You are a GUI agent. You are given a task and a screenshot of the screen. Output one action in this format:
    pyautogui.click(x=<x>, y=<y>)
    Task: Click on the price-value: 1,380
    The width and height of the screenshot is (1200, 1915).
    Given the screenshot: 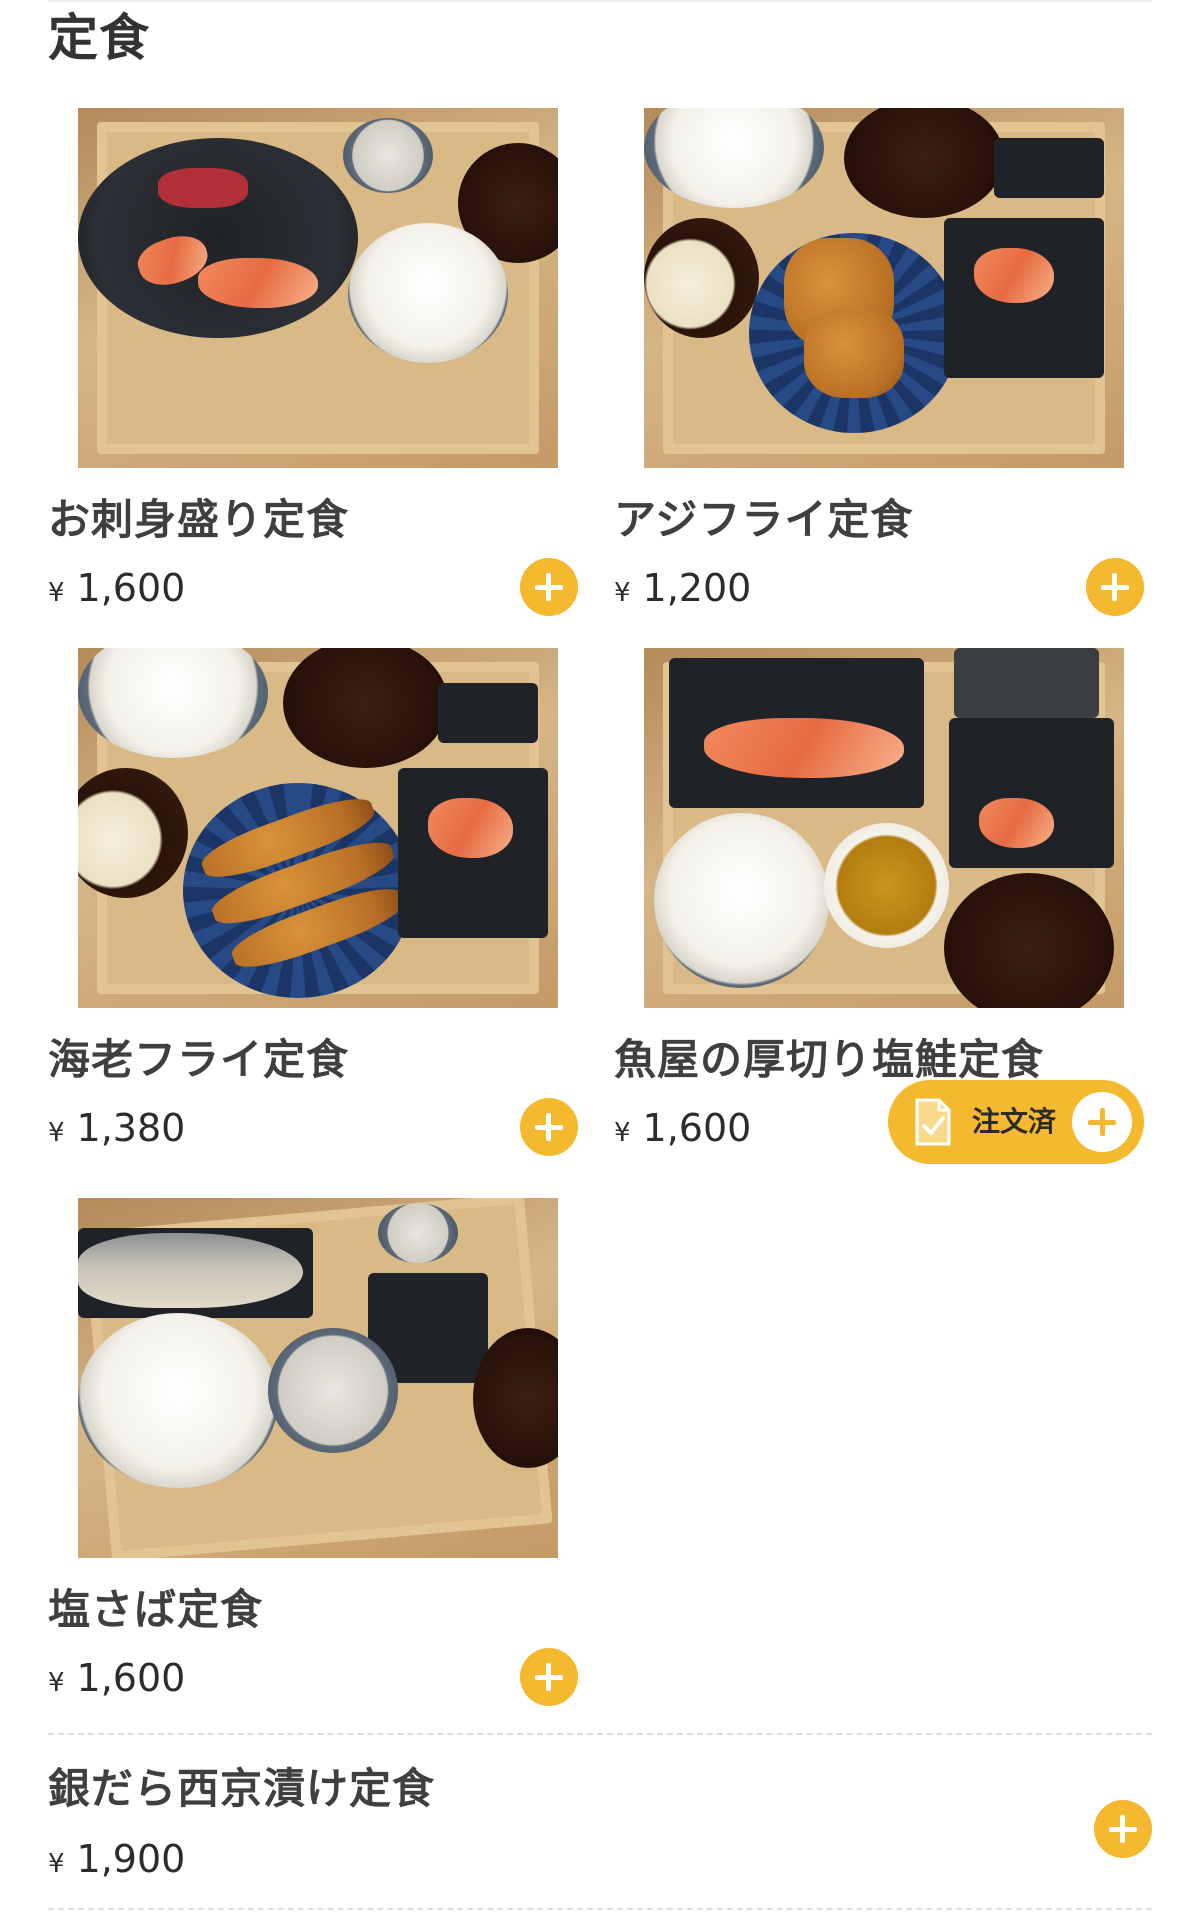 What is the action you would take?
    pyautogui.click(x=131, y=1128)
    